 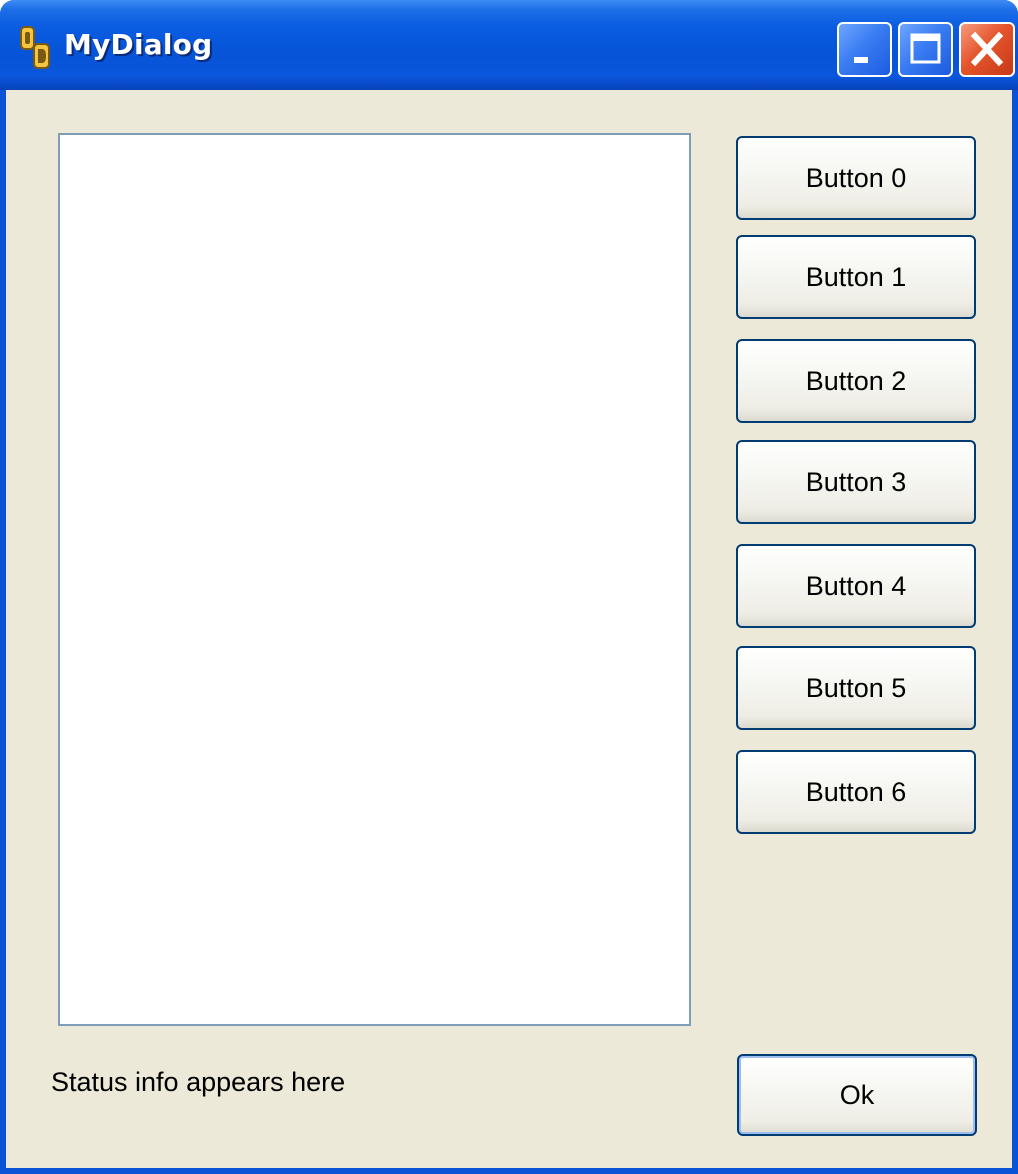 I want to click on ok-button: Ok, so click(x=857, y=1095).